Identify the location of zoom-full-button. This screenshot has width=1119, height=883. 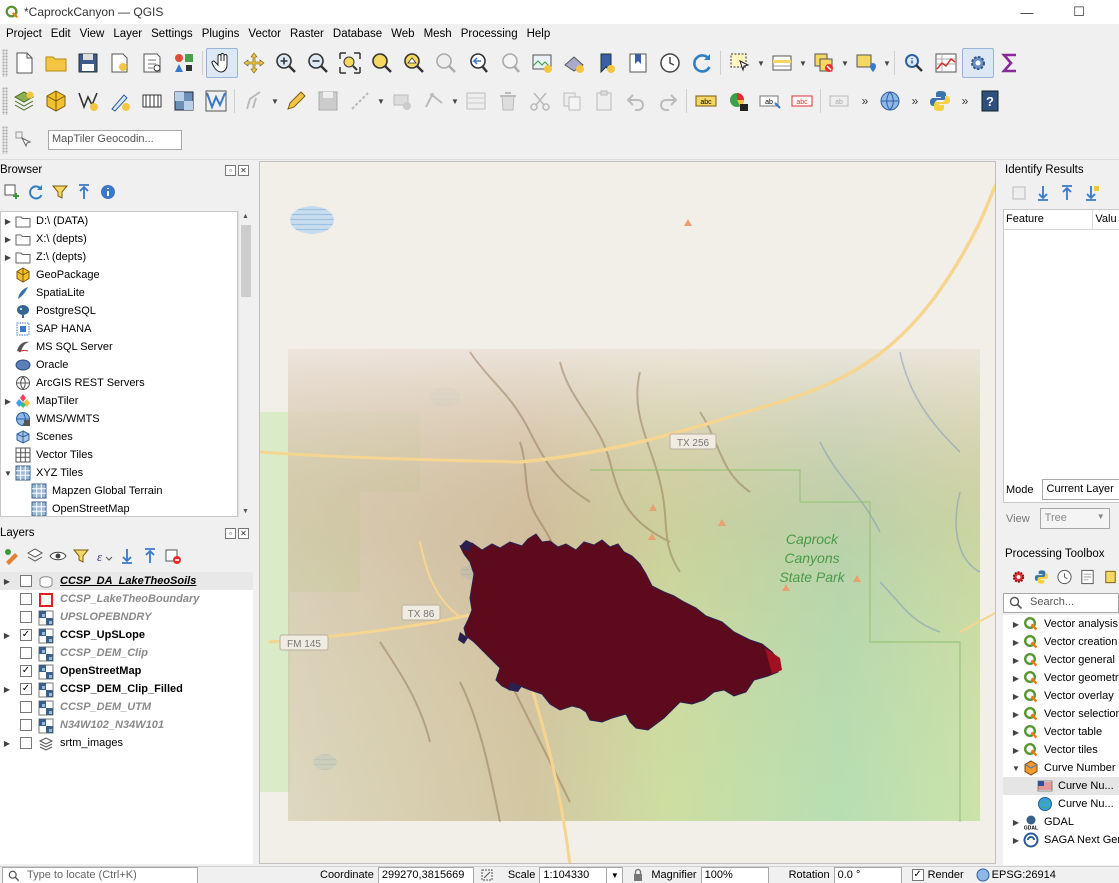
(350, 63).